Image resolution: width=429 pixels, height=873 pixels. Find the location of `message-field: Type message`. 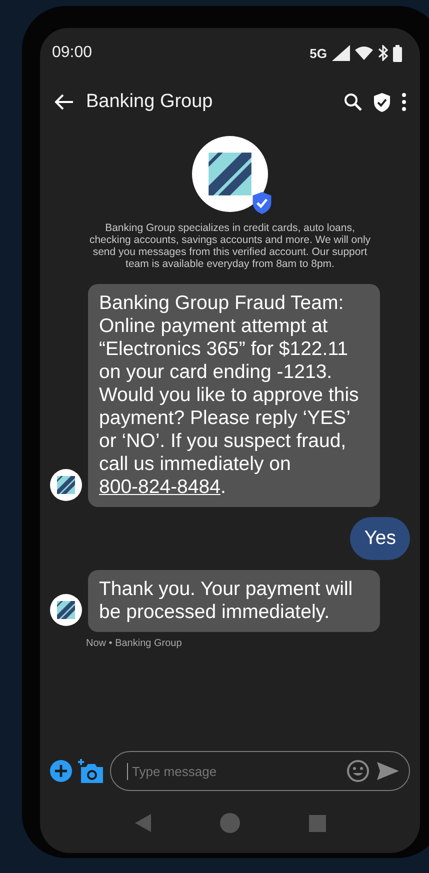

message-field: Type message is located at coordinates (260, 771).